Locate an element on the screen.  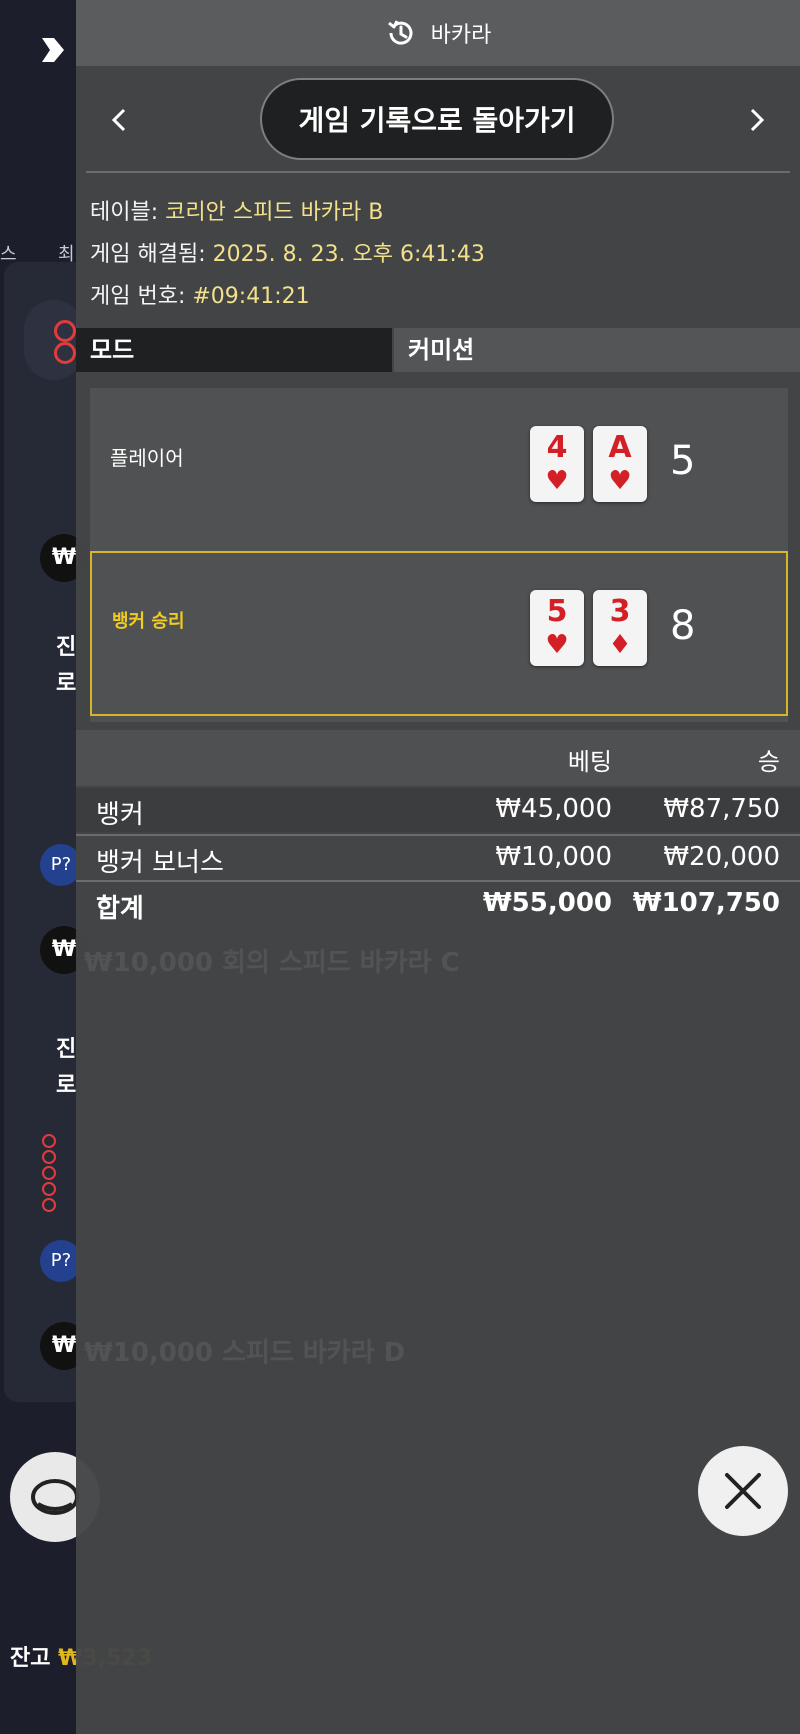
chevron-right-icon is located at coordinates (757, 120).